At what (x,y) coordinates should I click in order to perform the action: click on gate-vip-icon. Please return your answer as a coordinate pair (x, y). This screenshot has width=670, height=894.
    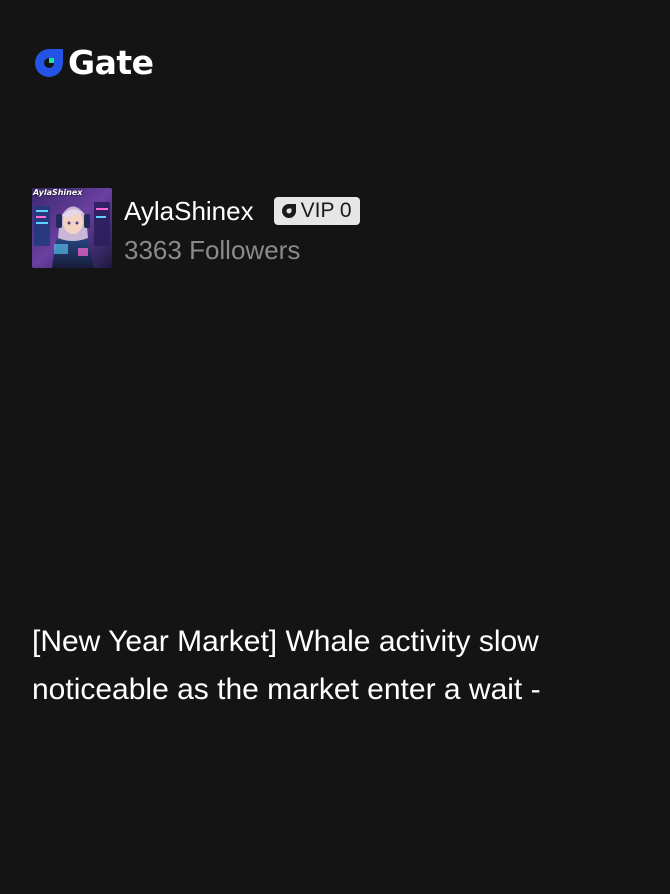
    Looking at the image, I should click on (288, 211).